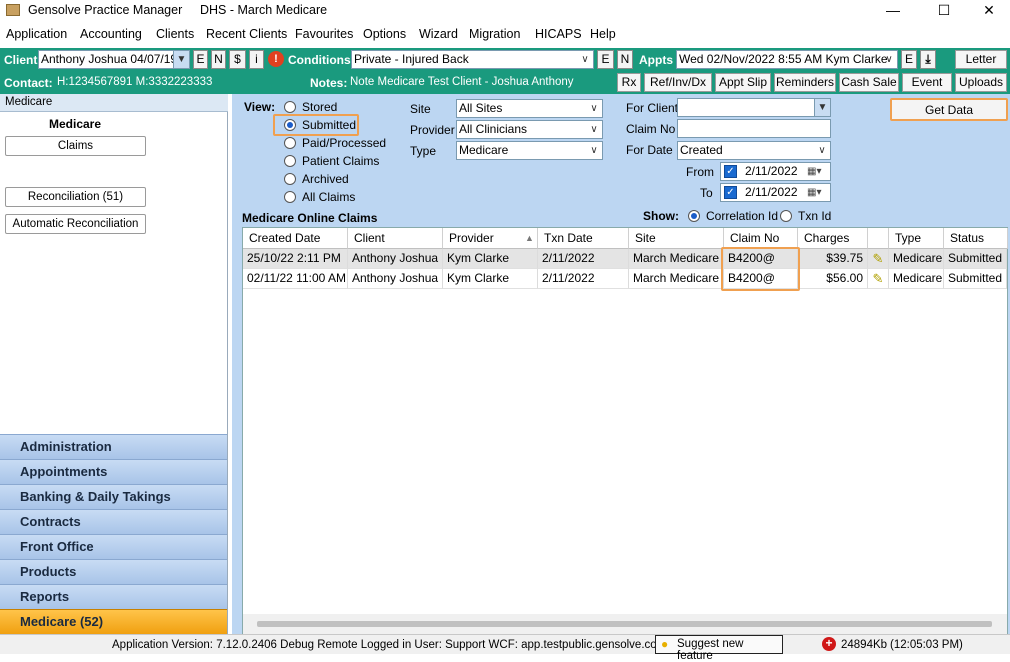  I want to click on menu-wizard: Wizard, so click(438, 34).